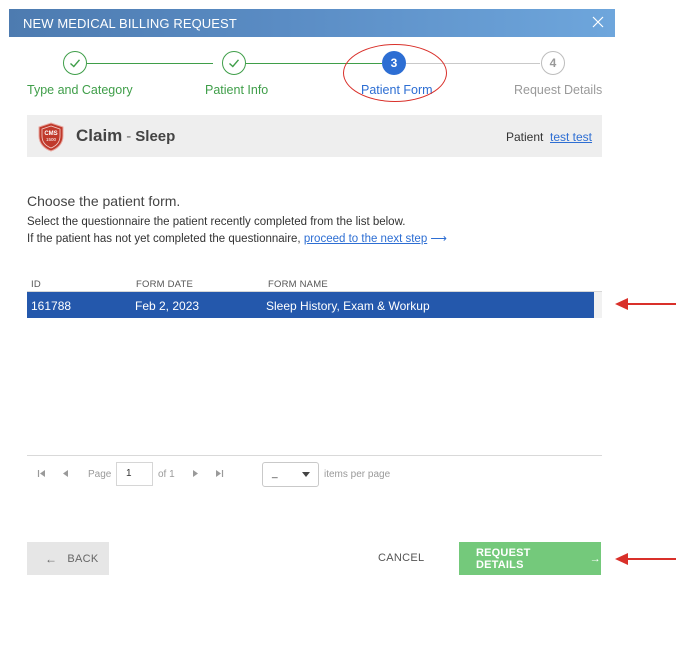 The image size is (688, 645). I want to click on step-1-done-circle, so click(75, 63).